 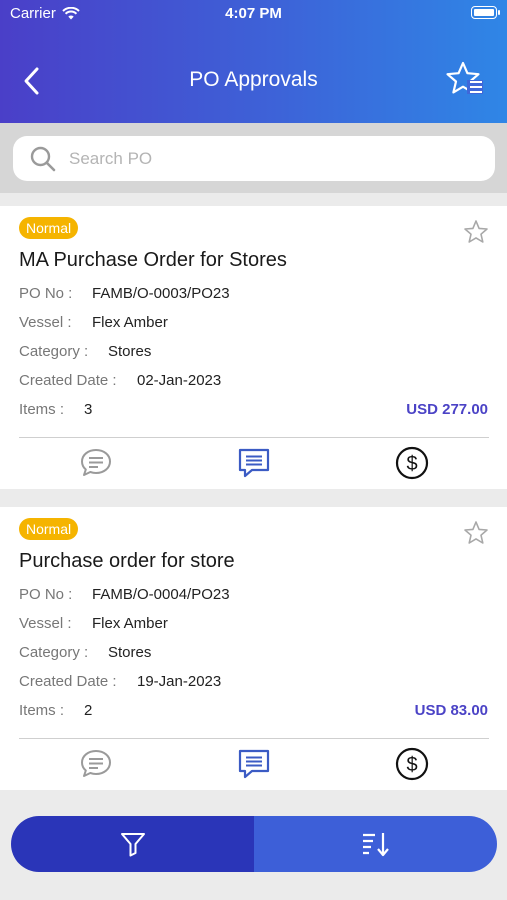 I want to click on sort-icon, so click(x=375, y=845).